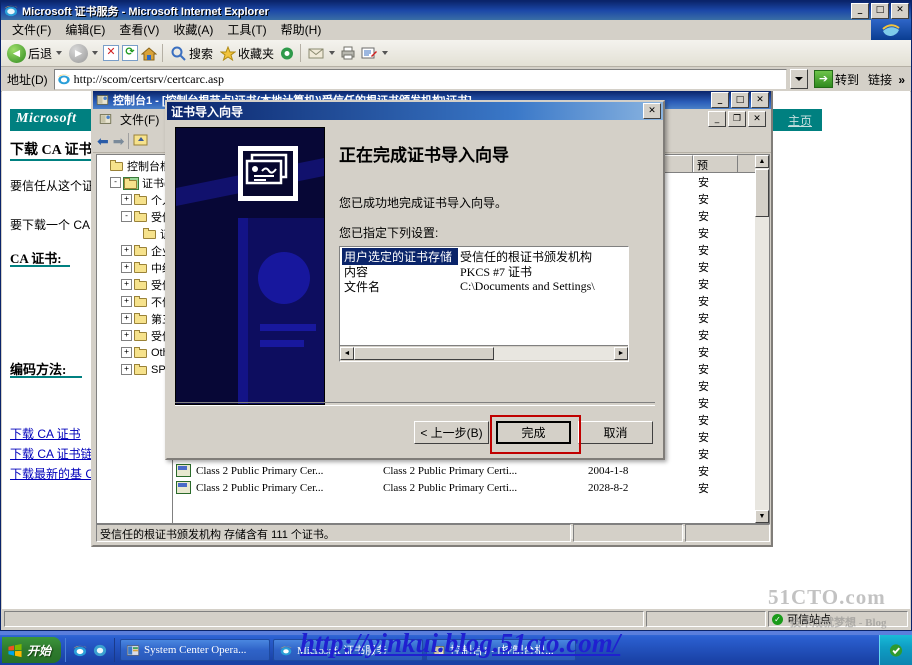 Image resolution: width=912 pixels, height=665 pixels. I want to click on quicklaunch-browser-icon, so click(100, 650).